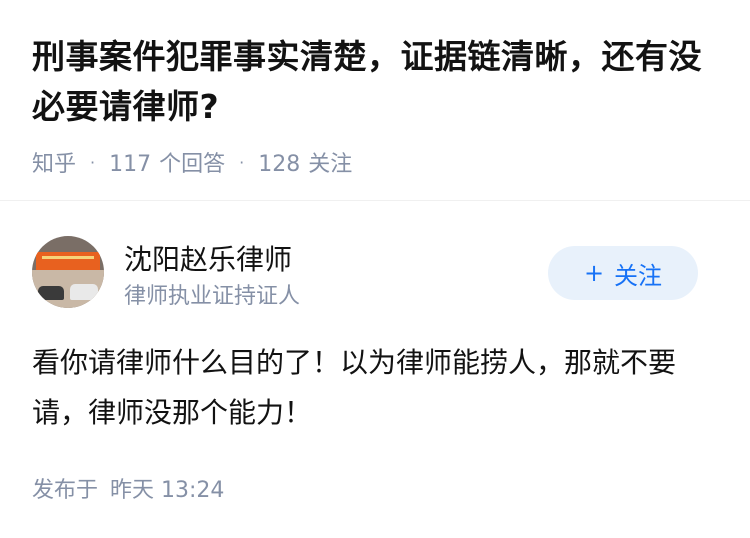  What do you see at coordinates (54, 162) in the screenshot?
I see `source-label: 知乎` at bounding box center [54, 162].